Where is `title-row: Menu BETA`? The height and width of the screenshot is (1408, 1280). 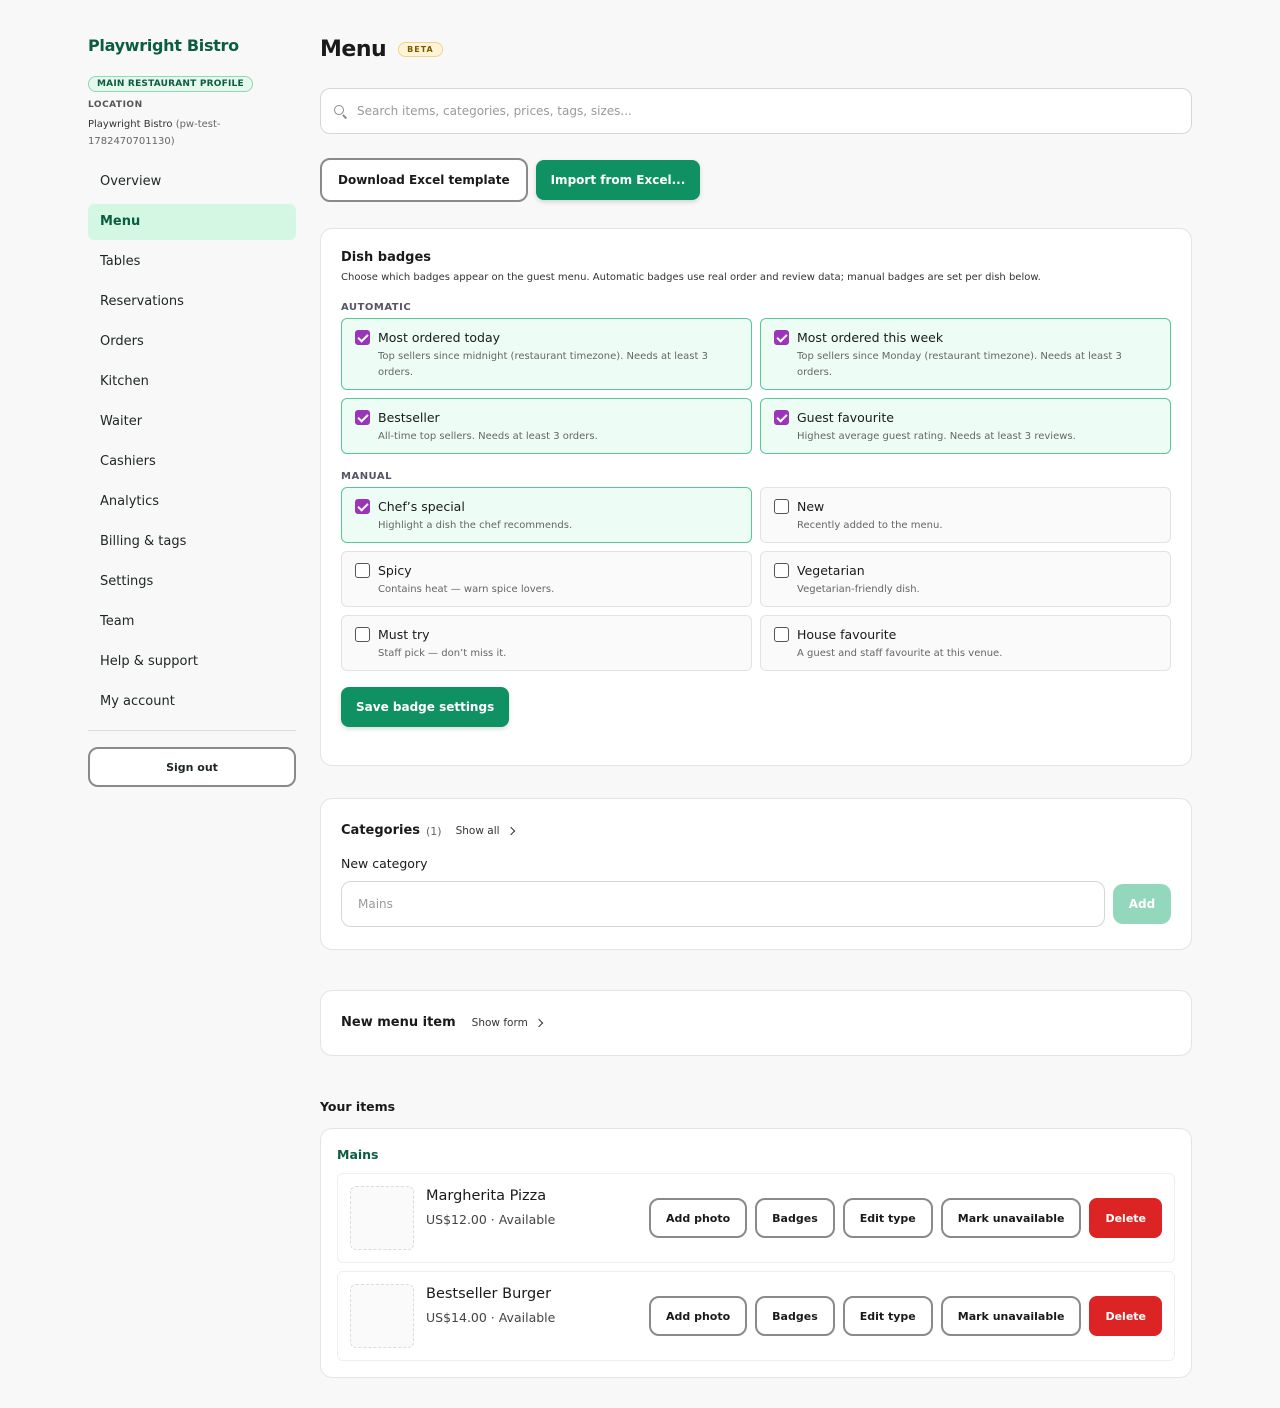
title-row: Menu BETA is located at coordinates (756, 49).